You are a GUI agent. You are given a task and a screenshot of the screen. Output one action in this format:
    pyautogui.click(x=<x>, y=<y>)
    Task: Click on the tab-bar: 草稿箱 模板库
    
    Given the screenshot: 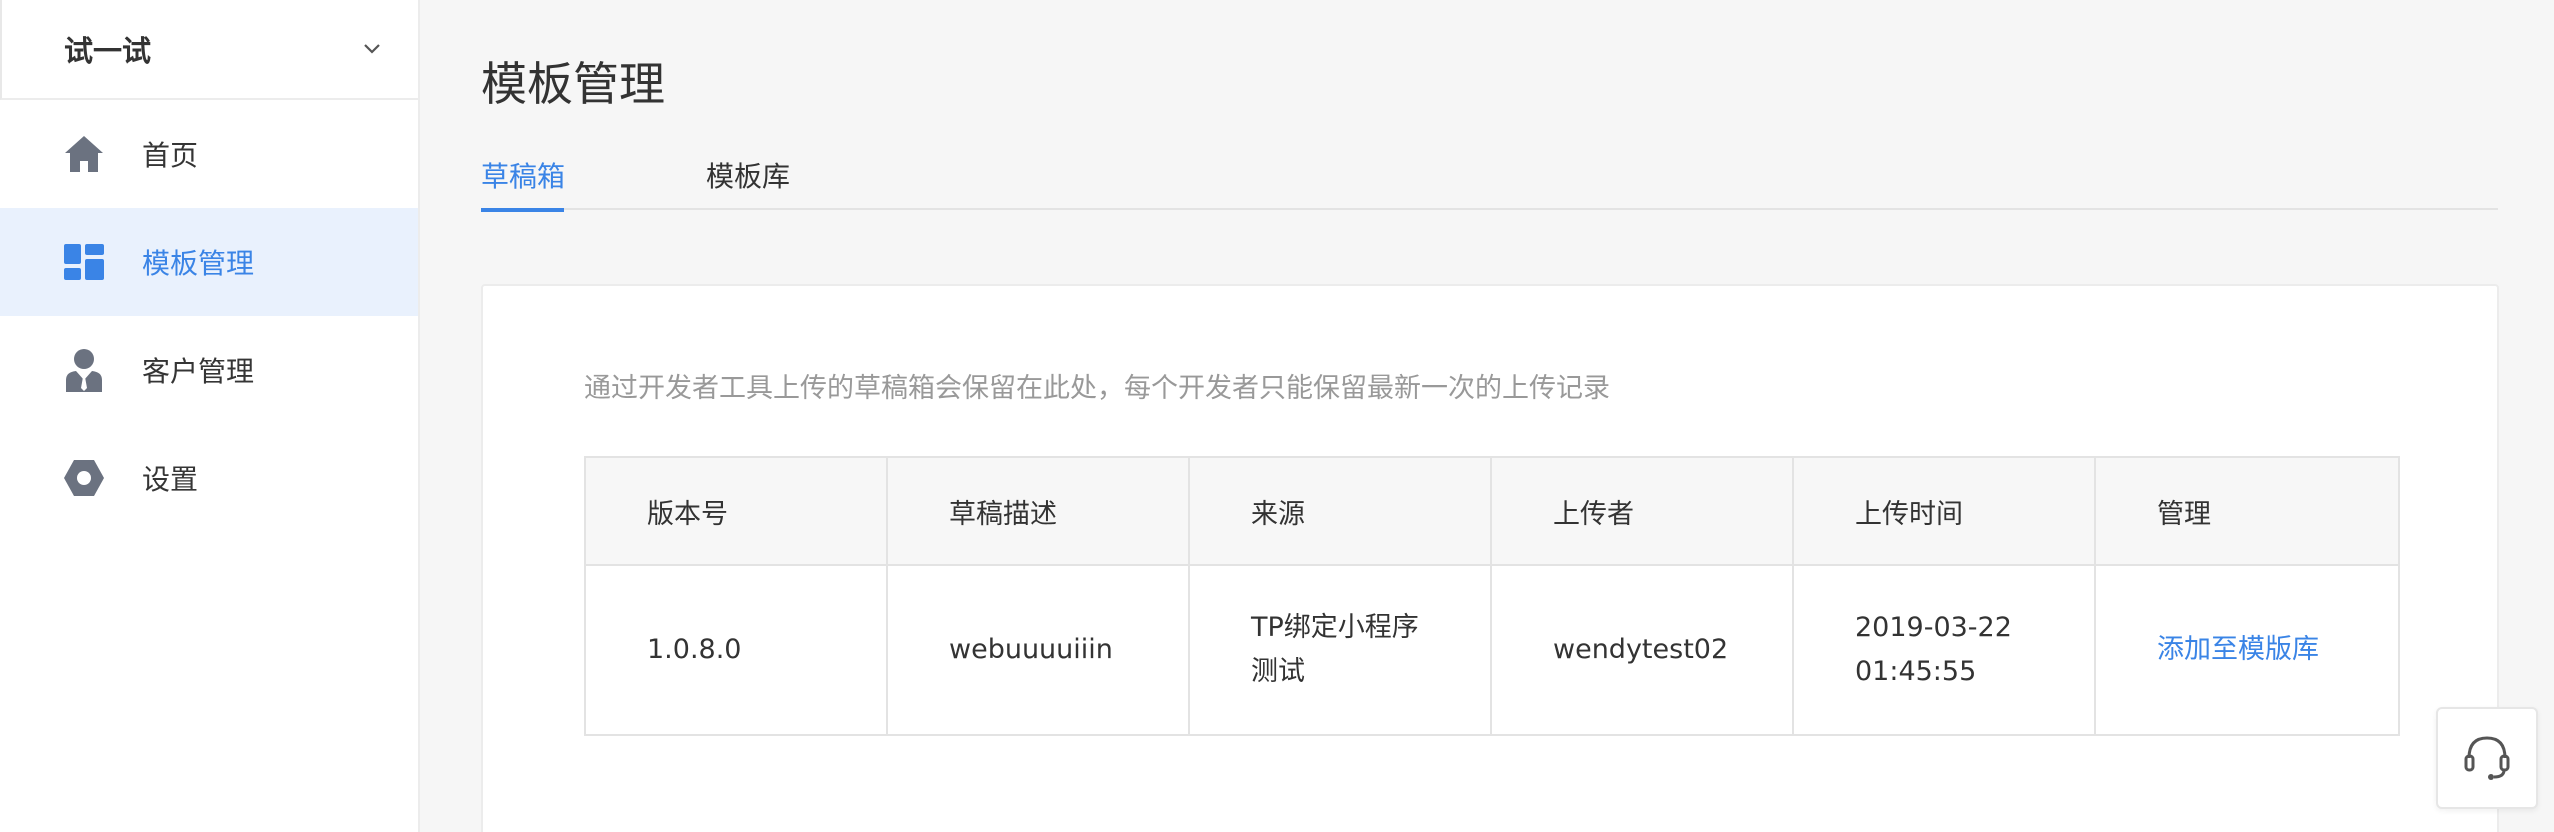 What is the action you would take?
    pyautogui.click(x=1489, y=186)
    